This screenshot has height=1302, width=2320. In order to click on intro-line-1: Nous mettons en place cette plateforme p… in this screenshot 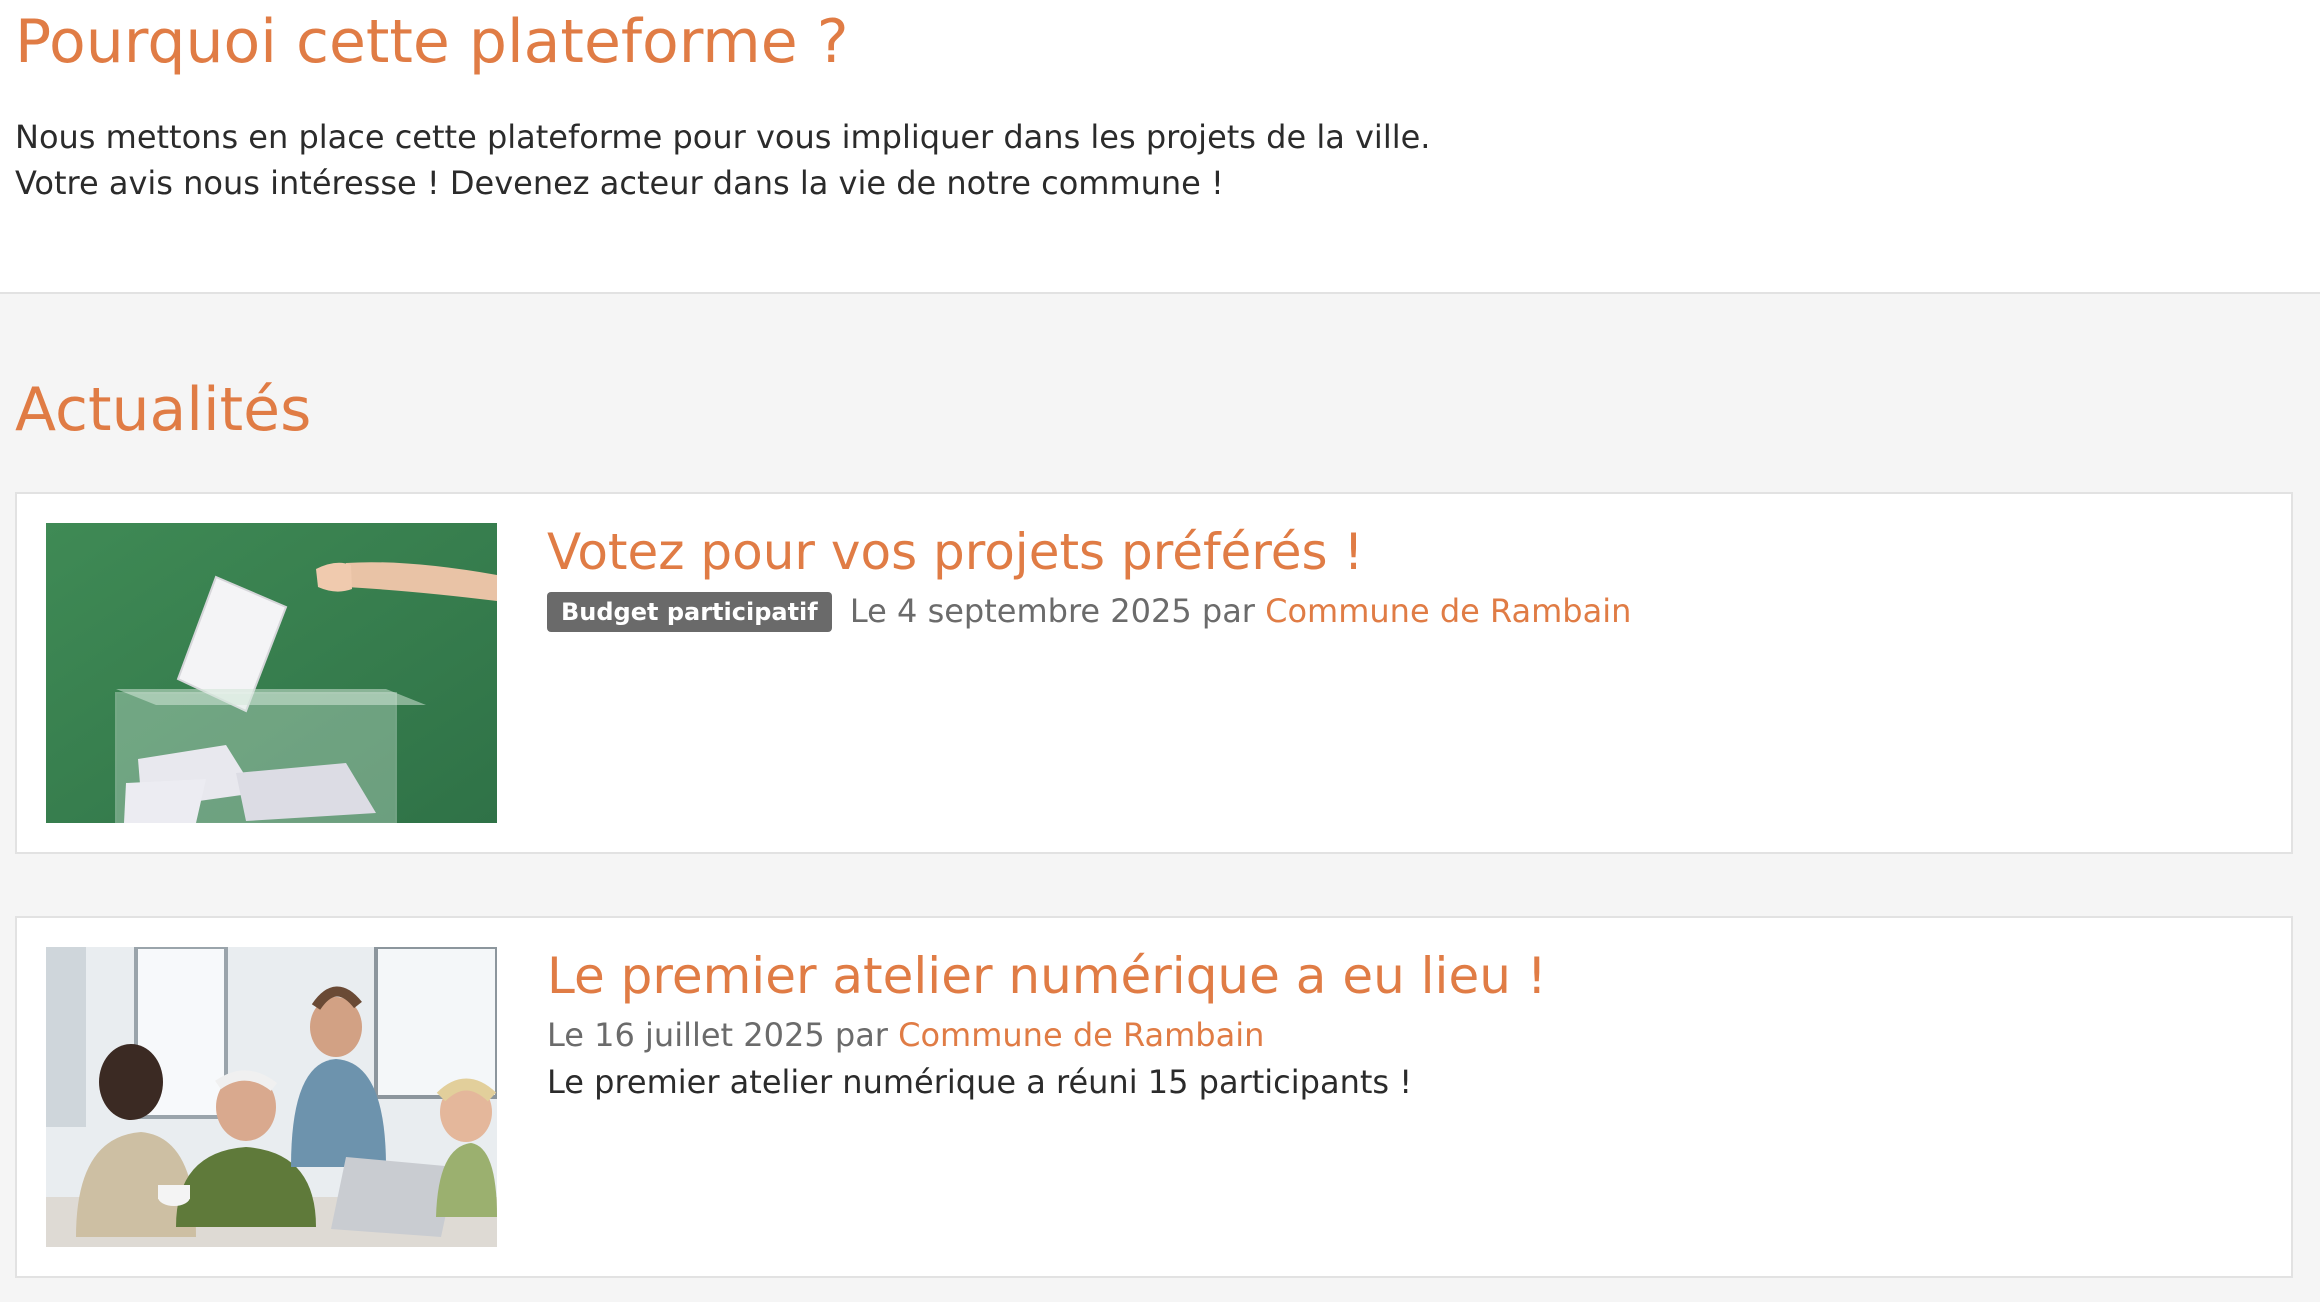, I will do `click(723, 137)`.